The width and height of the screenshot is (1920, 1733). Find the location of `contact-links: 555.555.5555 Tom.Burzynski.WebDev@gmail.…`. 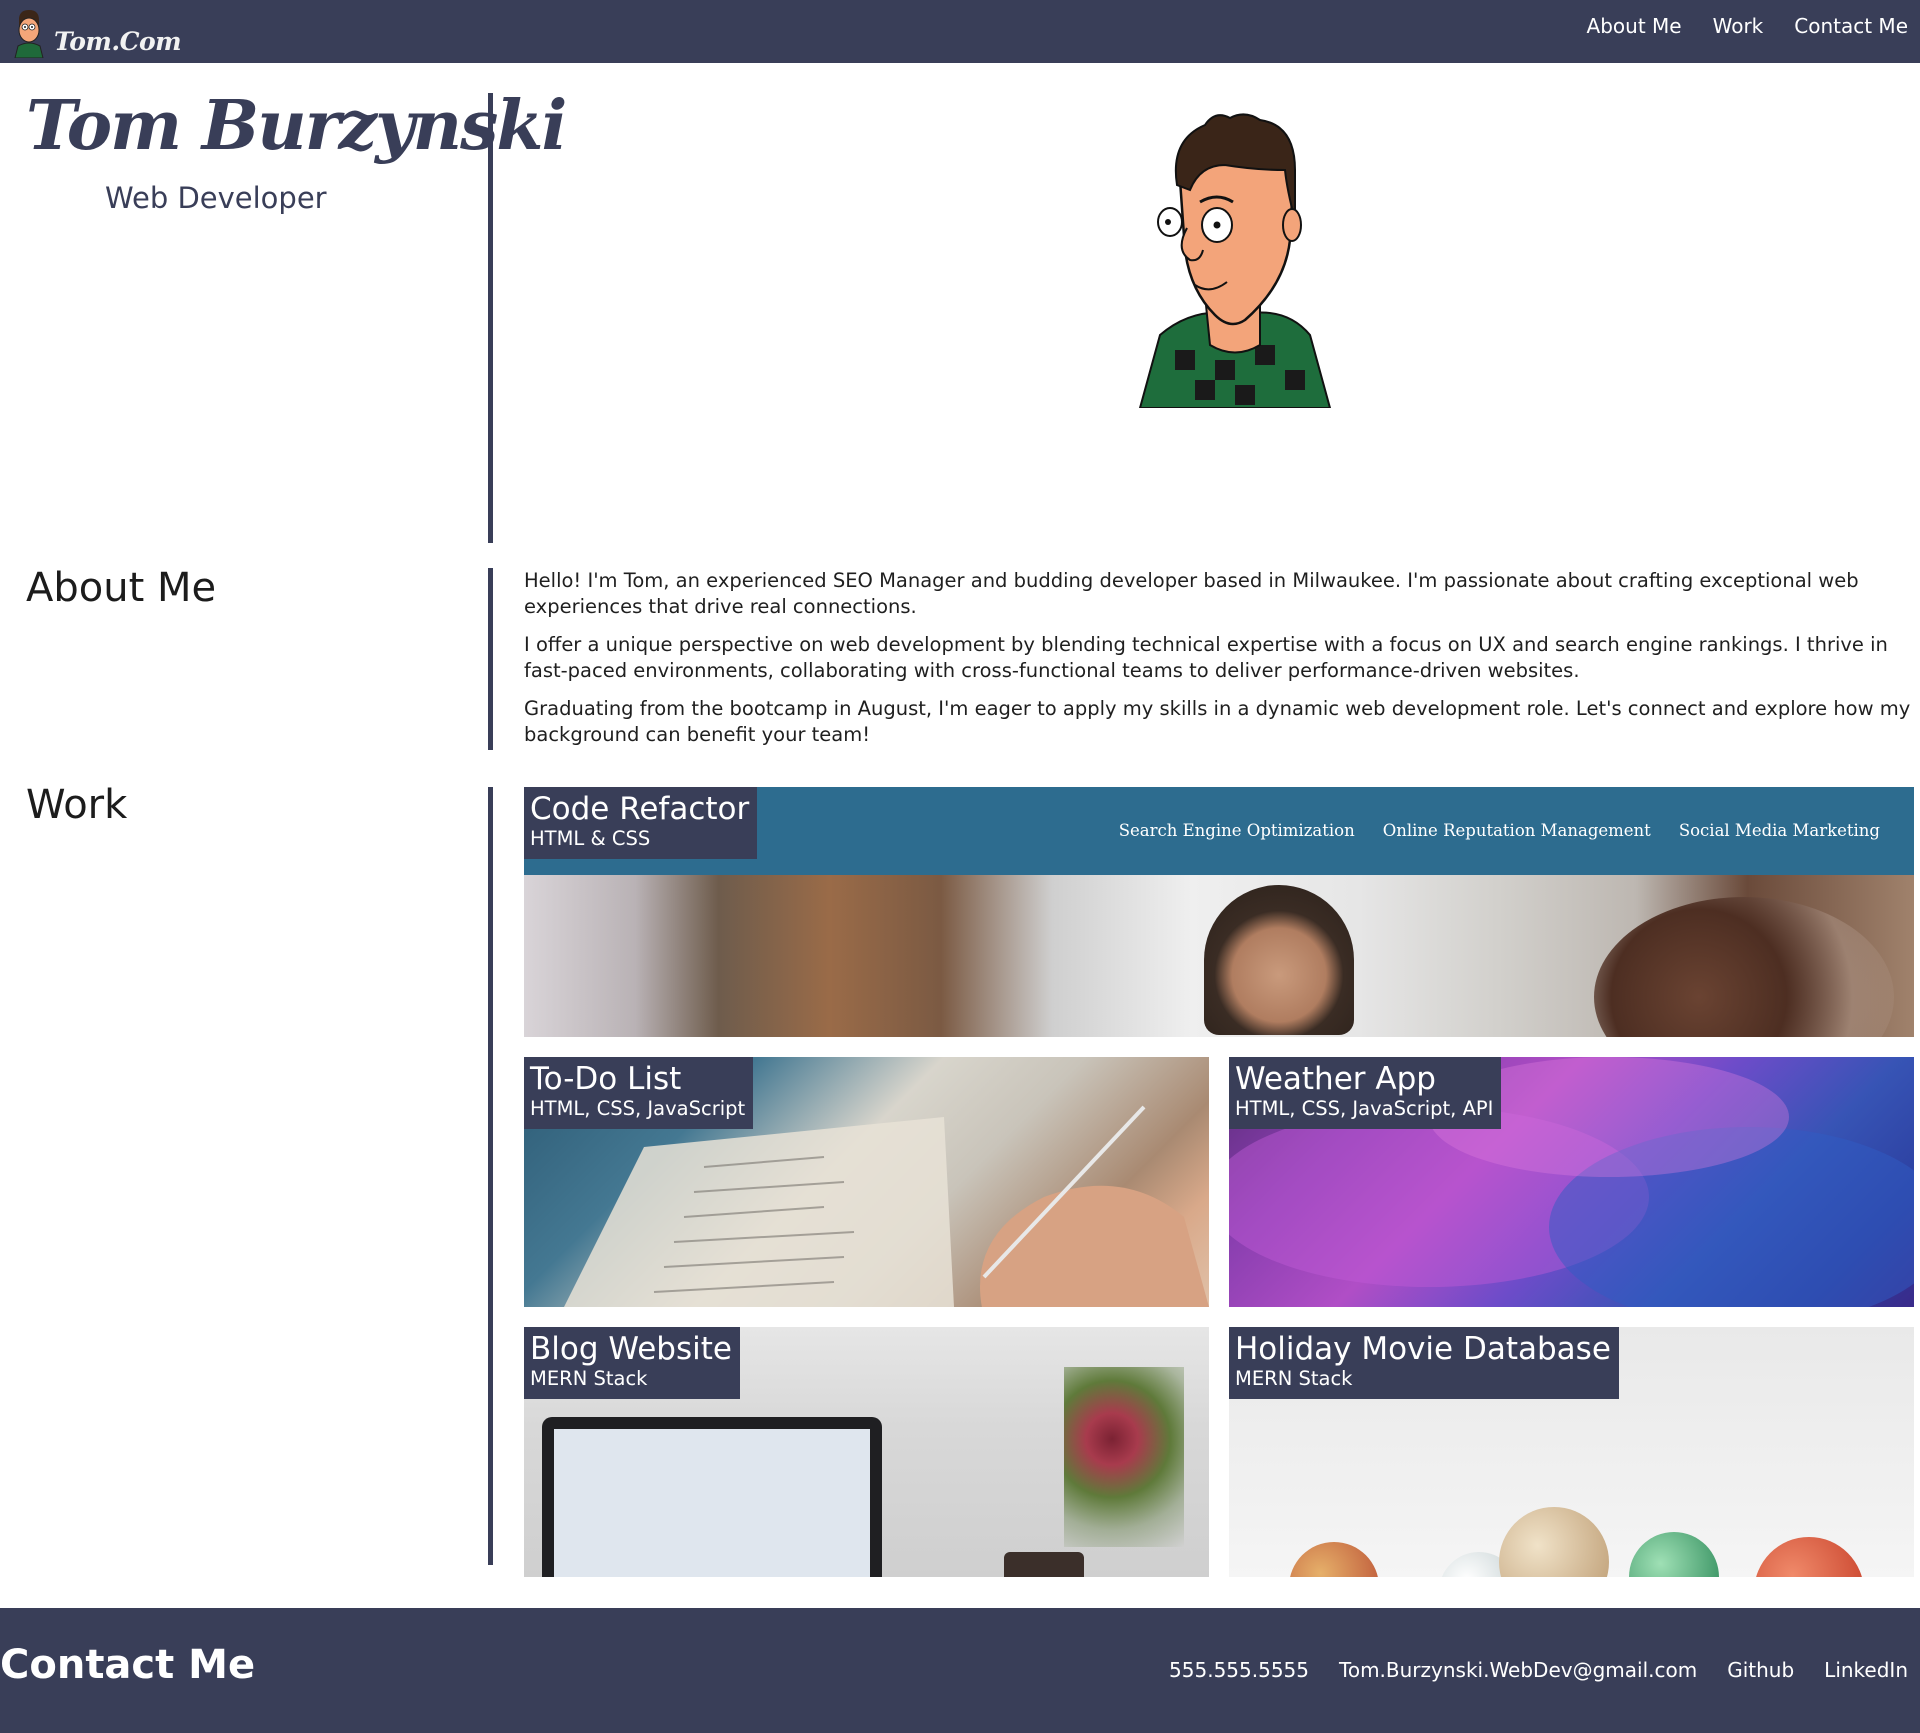

contact-links: 555.555.5555 Tom.Burzynski.WebDev@gmail.… is located at coordinates (1538, 1670).